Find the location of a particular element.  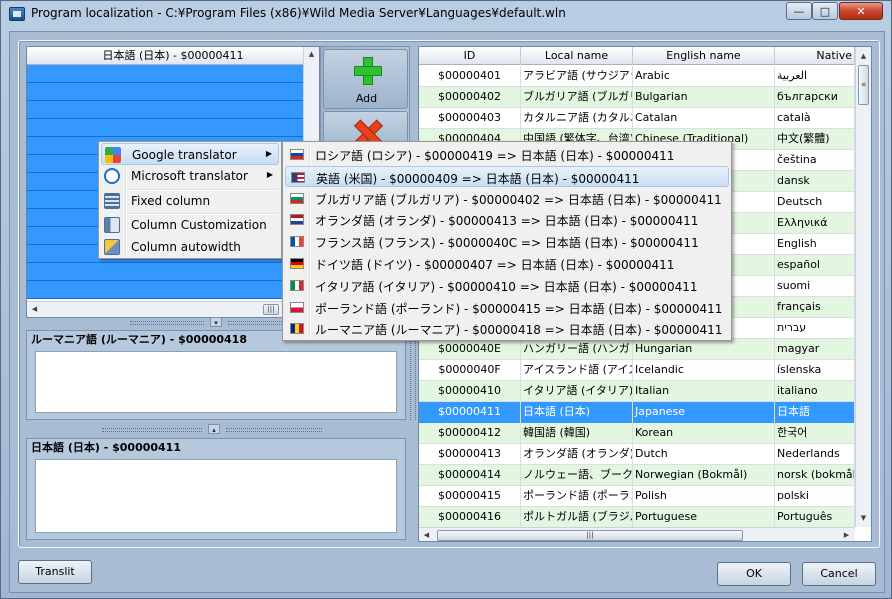

chevron-down-icon: ▾ is located at coordinates (216, 322).